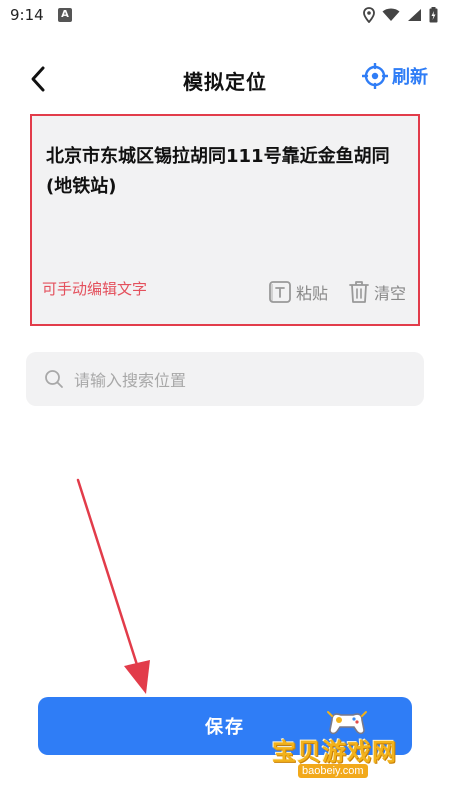 The height and width of the screenshot is (800, 450). I want to click on clear-label: 清空, so click(390, 293).